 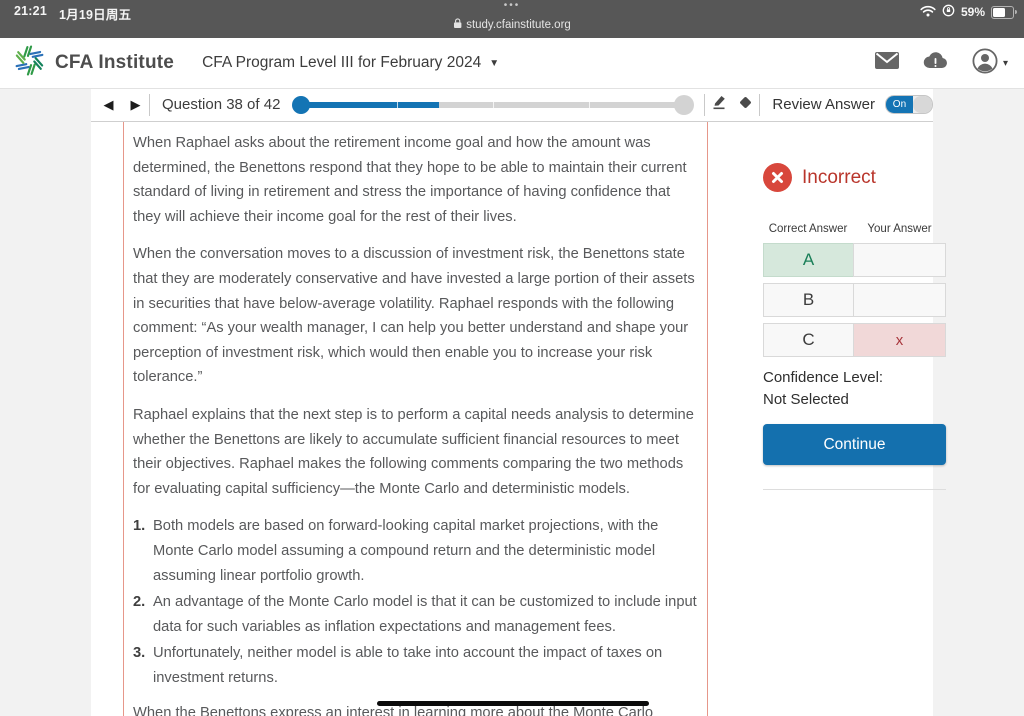 What do you see at coordinates (108, 105) in the screenshot?
I see `previous-question-button: ◀` at bounding box center [108, 105].